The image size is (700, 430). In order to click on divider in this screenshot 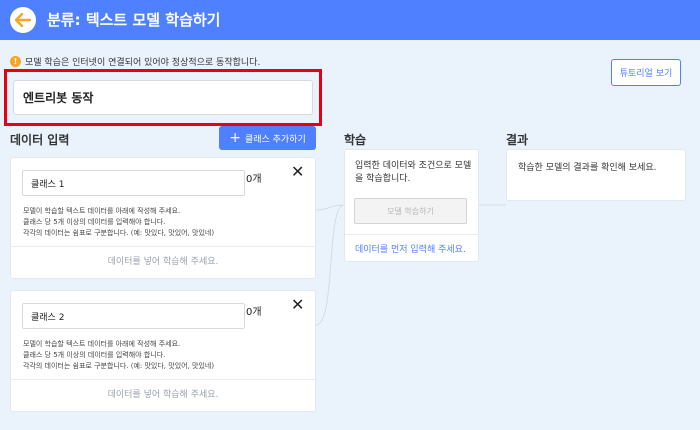, I will do `click(411, 234)`.